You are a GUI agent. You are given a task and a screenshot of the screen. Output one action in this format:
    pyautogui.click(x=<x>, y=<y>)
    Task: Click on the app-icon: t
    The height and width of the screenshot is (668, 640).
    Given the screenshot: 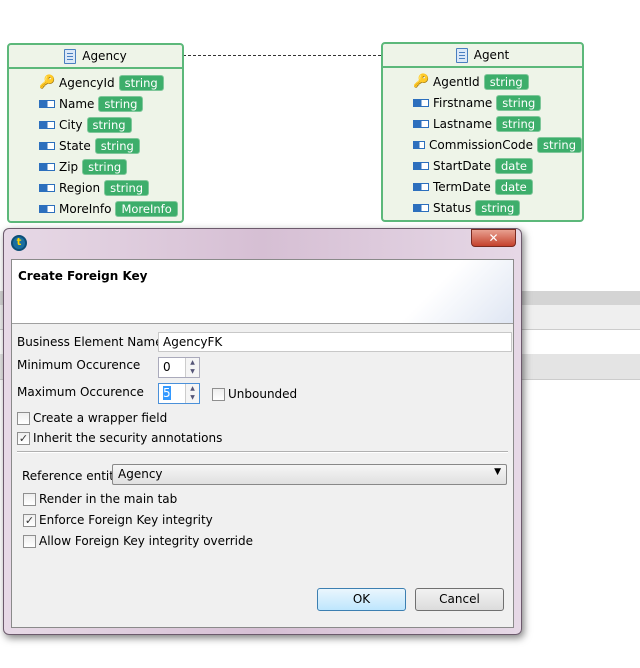 What is the action you would take?
    pyautogui.click(x=19, y=243)
    